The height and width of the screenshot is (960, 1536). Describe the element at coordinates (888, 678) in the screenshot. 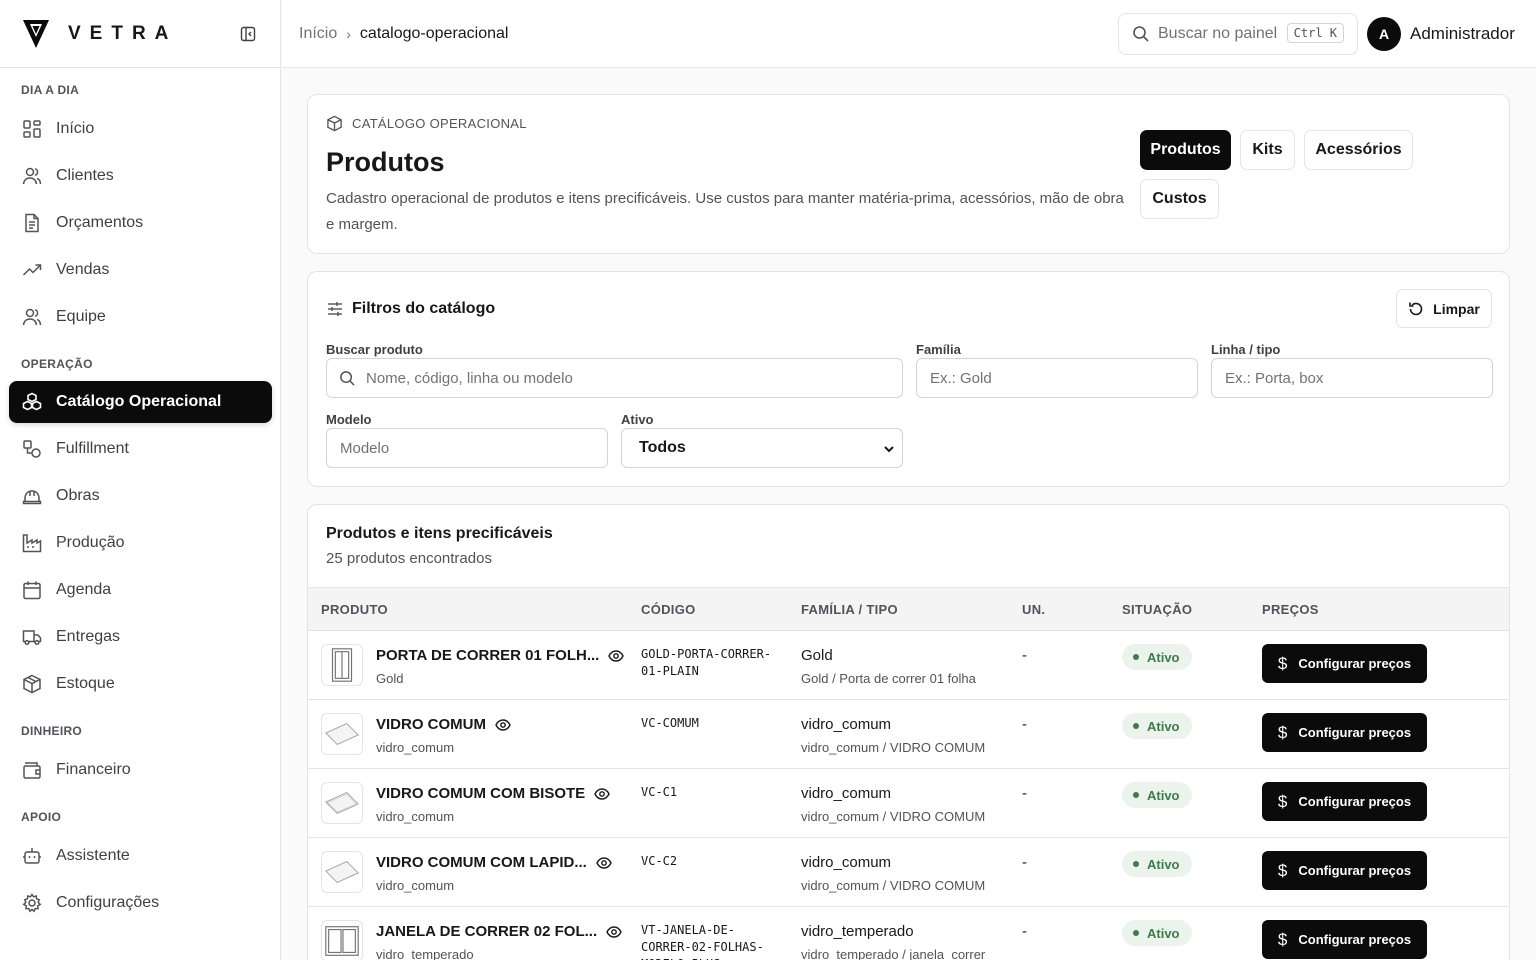

I see `product-family-detail: Gold / Porta de correr 01 folha` at that location.